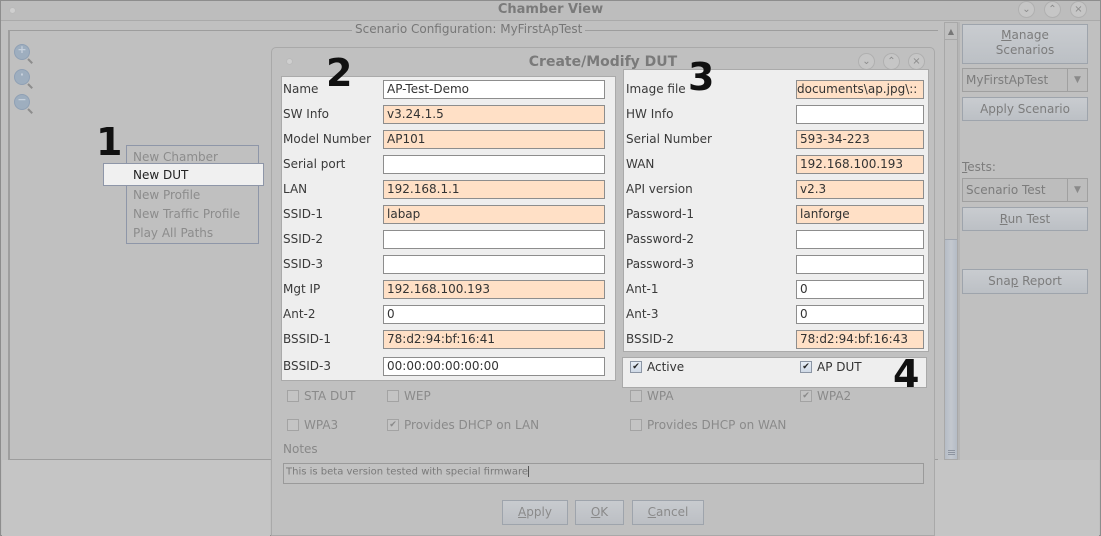 Image resolution: width=1101 pixels, height=536 pixels. What do you see at coordinates (656, 89) in the screenshot?
I see `field-label-image-file: Image file` at bounding box center [656, 89].